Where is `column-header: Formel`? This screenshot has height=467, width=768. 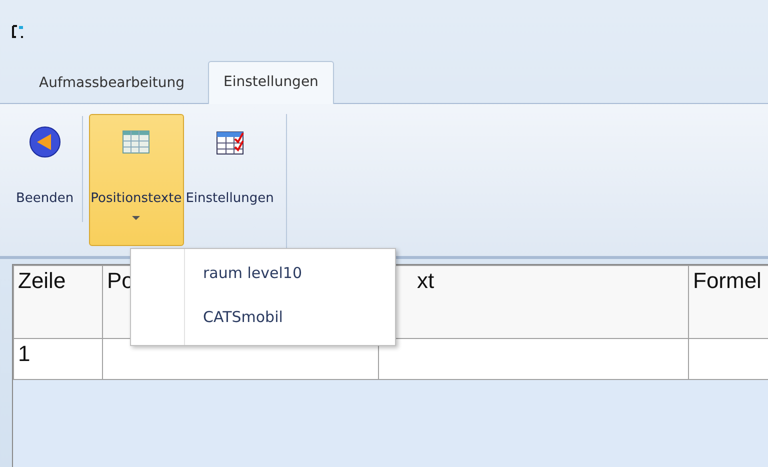
column-header: Formel is located at coordinates (728, 302).